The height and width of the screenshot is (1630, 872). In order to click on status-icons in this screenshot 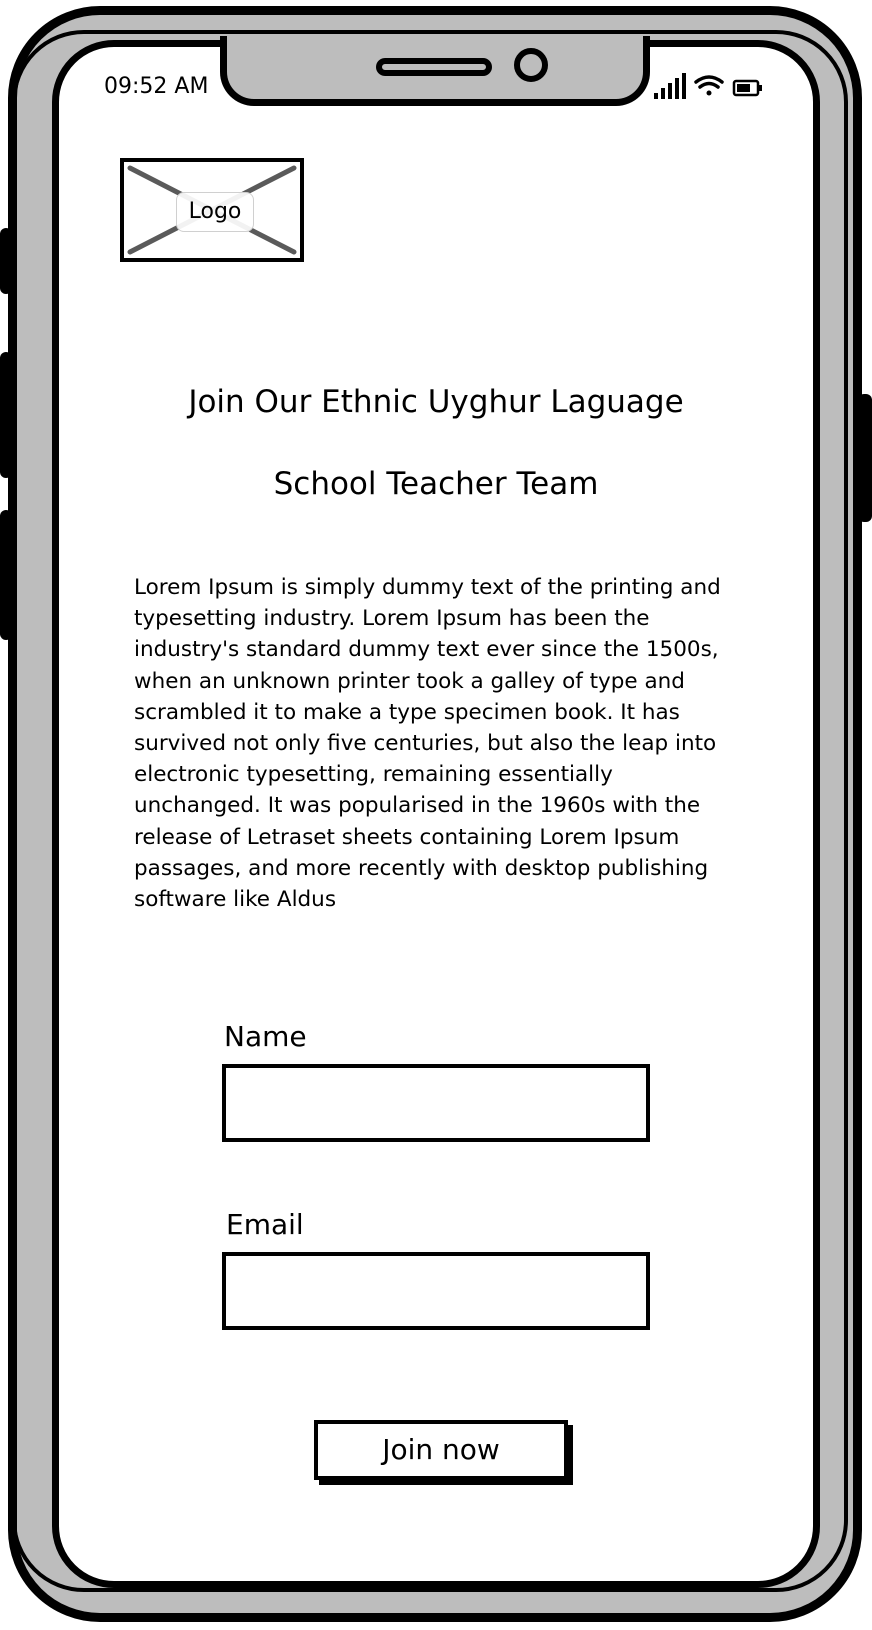, I will do `click(708, 87)`.